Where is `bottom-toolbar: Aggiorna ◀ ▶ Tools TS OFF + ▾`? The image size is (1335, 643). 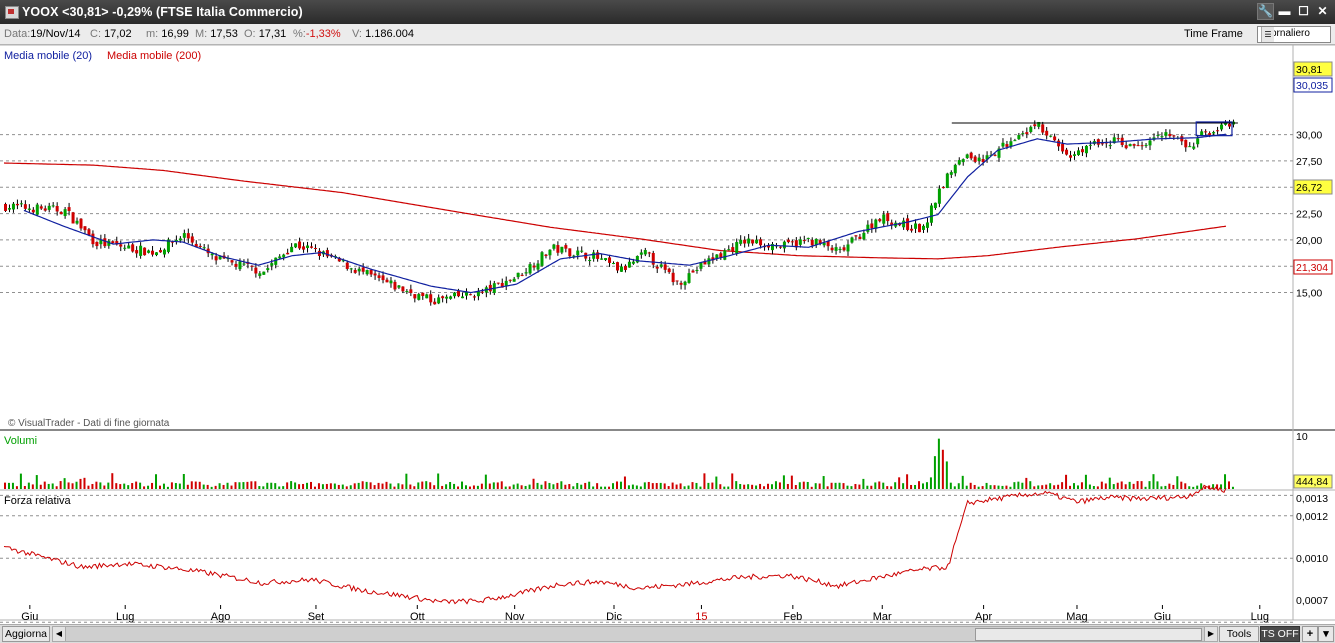 bottom-toolbar: Aggiorna ◀ ▶ Tools TS OFF + ▾ is located at coordinates (667, 633).